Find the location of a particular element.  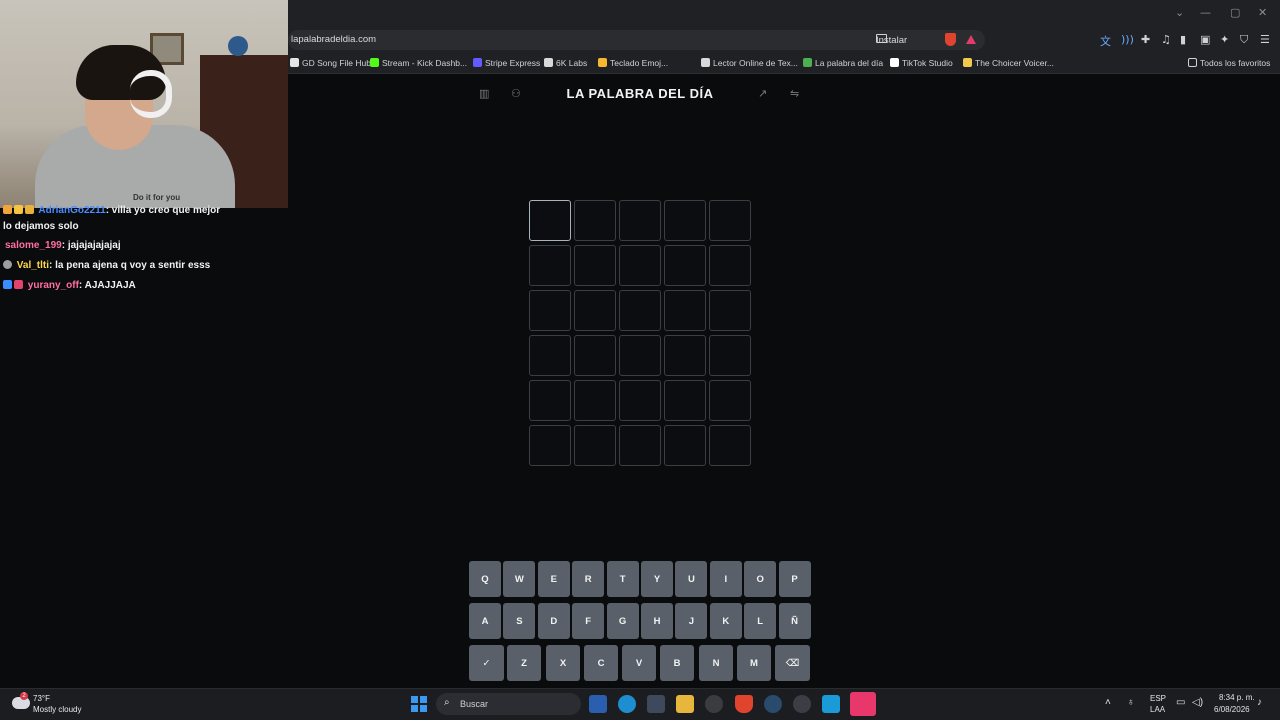

key-l: L is located at coordinates (760, 621).